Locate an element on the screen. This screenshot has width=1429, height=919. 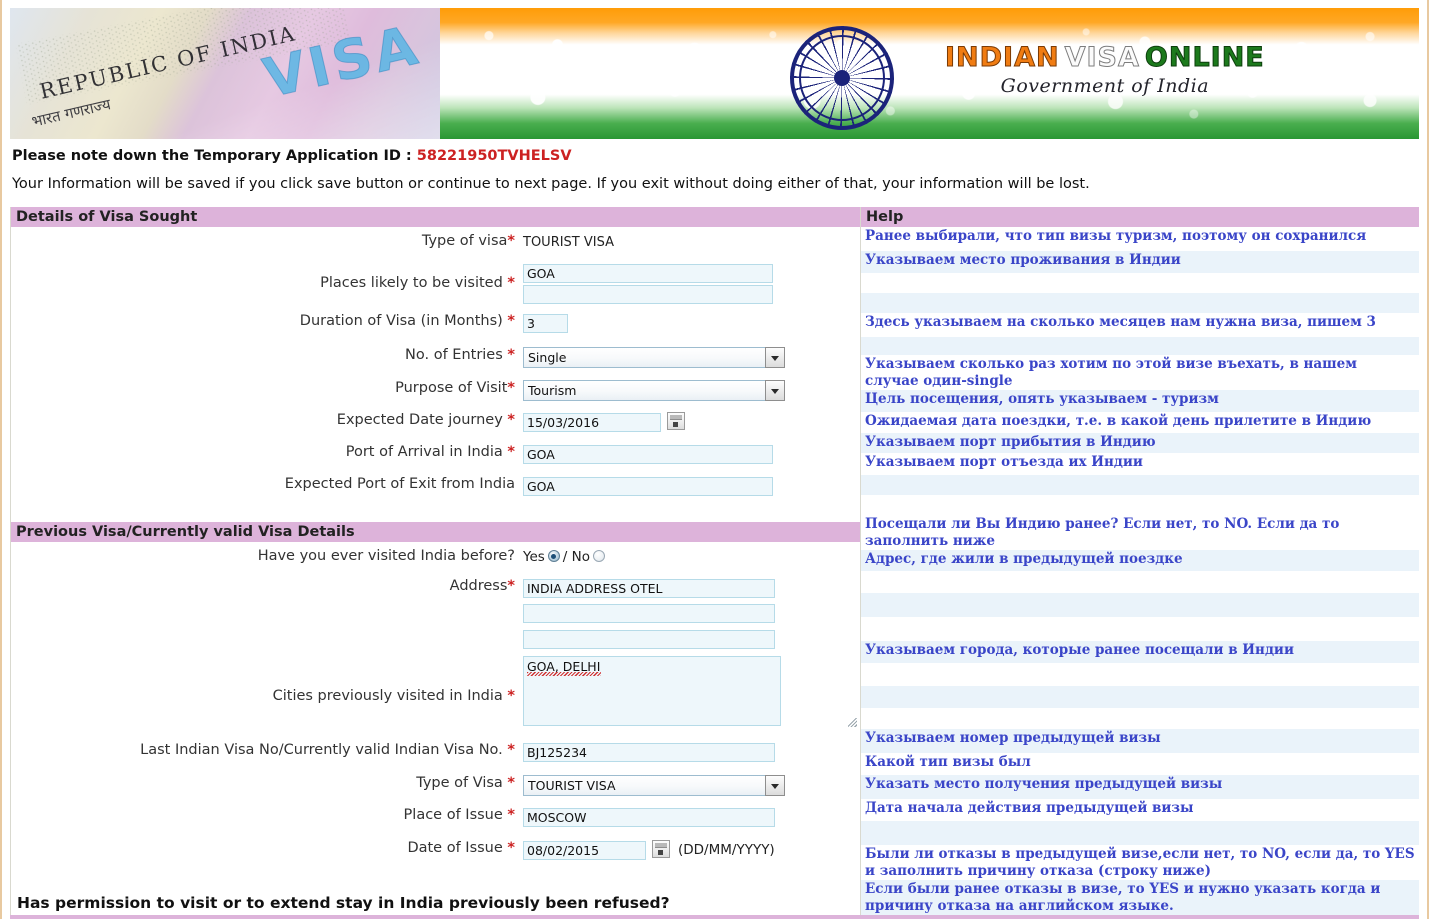
purpose-of-visit-select: Tourism is located at coordinates (654, 390).